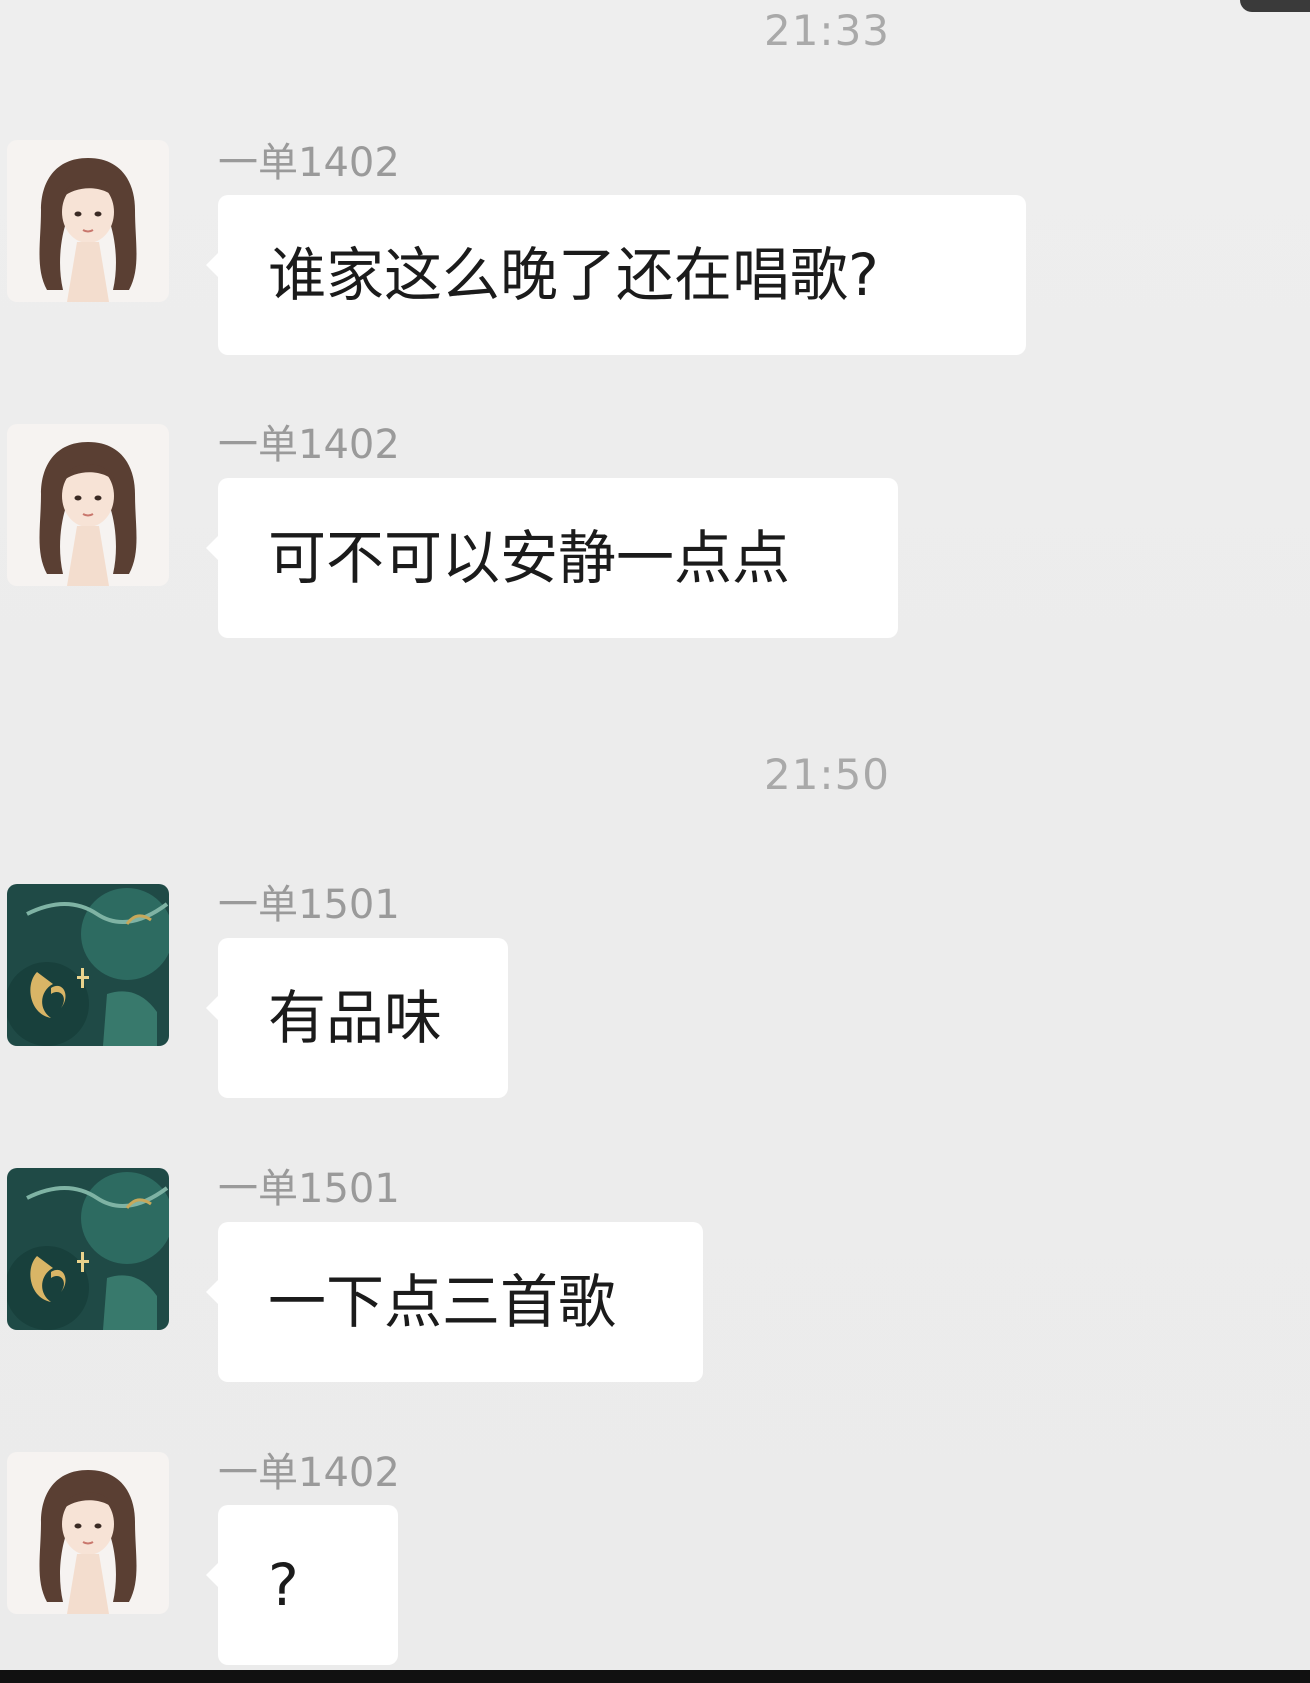 This screenshot has width=1310, height=1683. What do you see at coordinates (357, 1018) in the screenshot?
I see `message-bubble: 有品味` at bounding box center [357, 1018].